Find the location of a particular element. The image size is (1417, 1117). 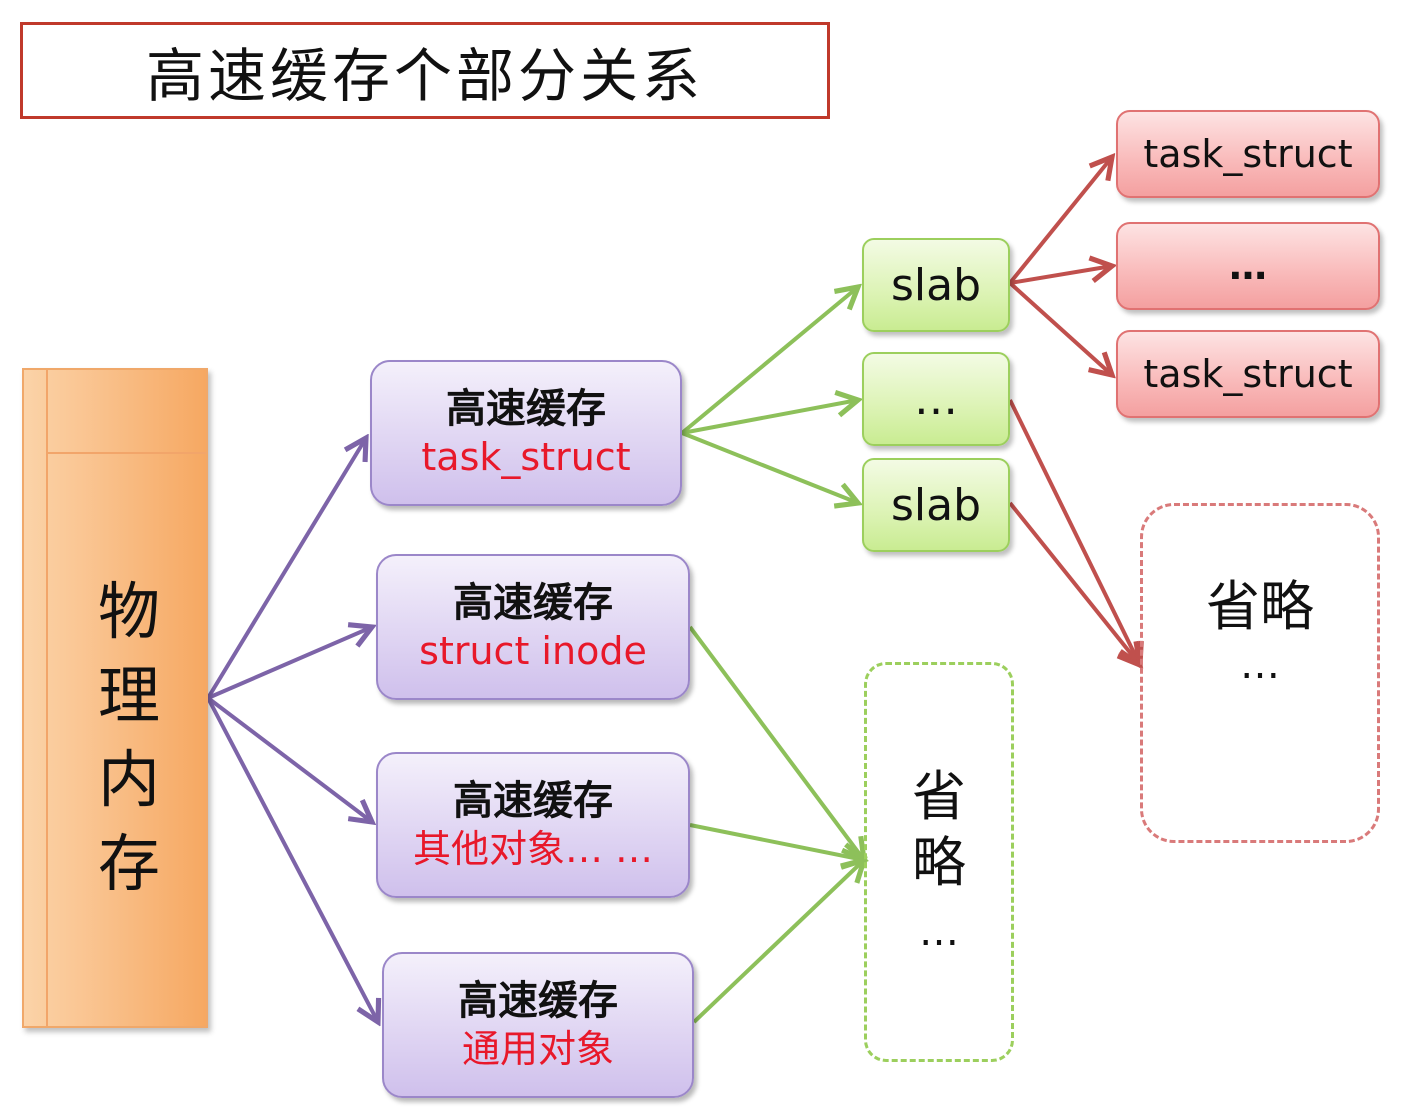

arrow-mem-cache4 is located at coordinates (292, 859).